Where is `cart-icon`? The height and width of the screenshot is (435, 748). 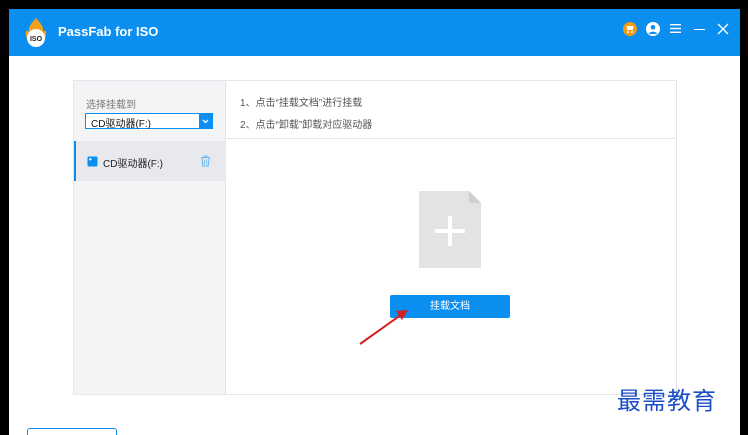 cart-icon is located at coordinates (630, 29).